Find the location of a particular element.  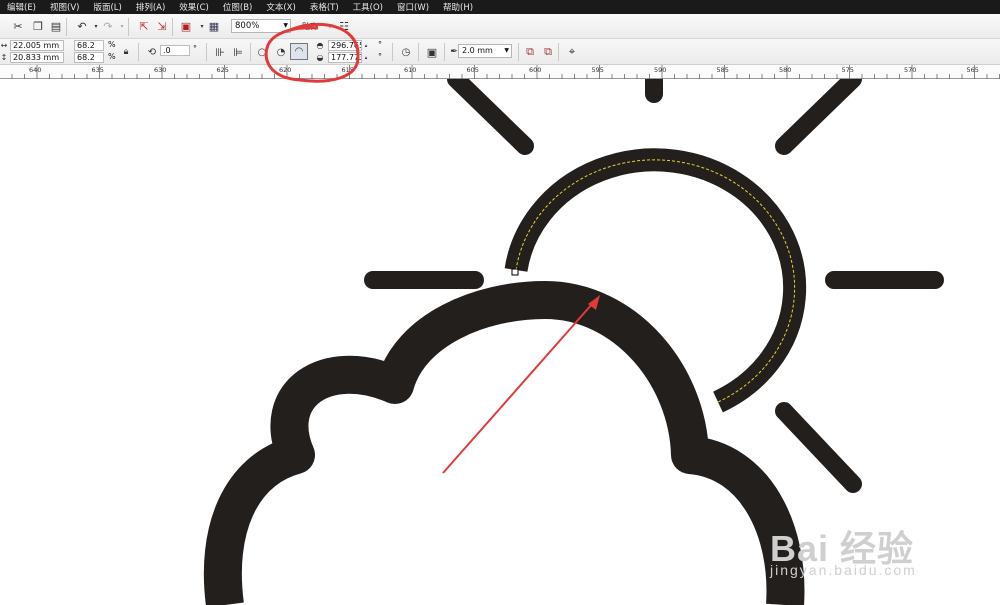

zoom-level-value: 800% is located at coordinates (247, 26).